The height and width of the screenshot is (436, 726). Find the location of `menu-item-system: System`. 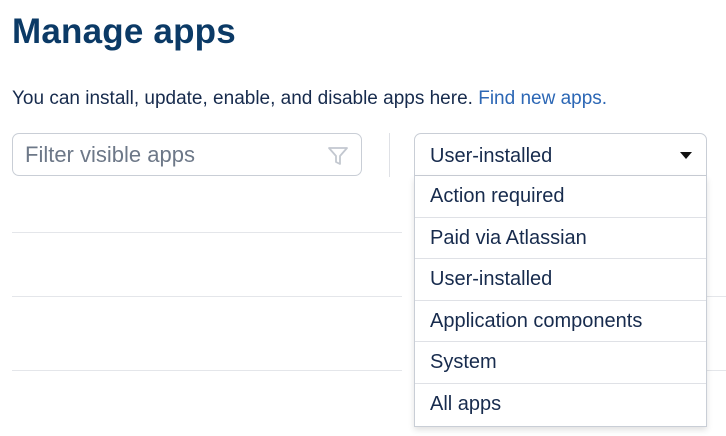

menu-item-system: System is located at coordinates (560, 363).